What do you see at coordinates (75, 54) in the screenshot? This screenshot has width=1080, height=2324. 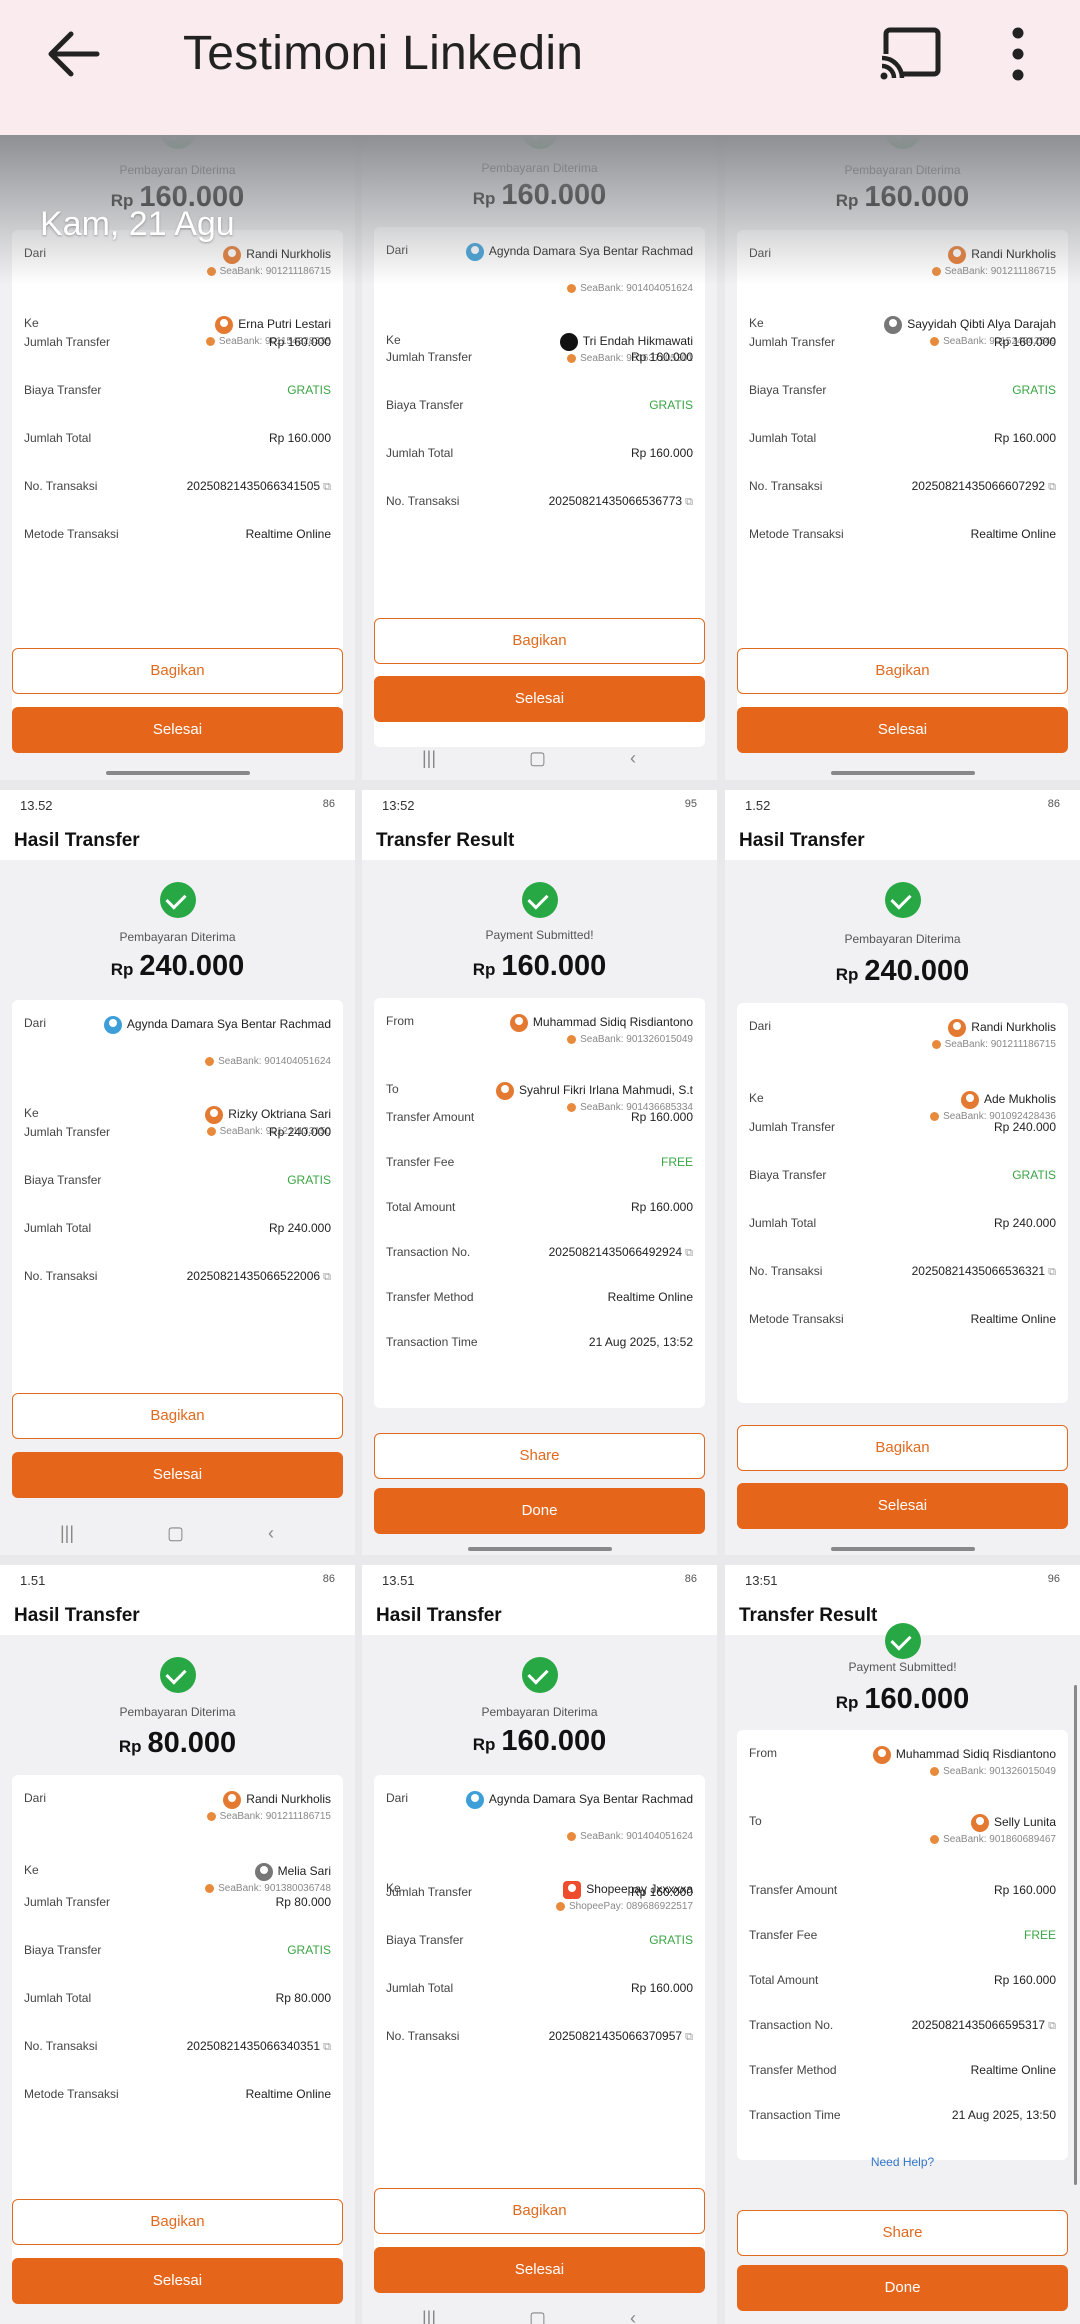 I see `arrow-back-icon` at bounding box center [75, 54].